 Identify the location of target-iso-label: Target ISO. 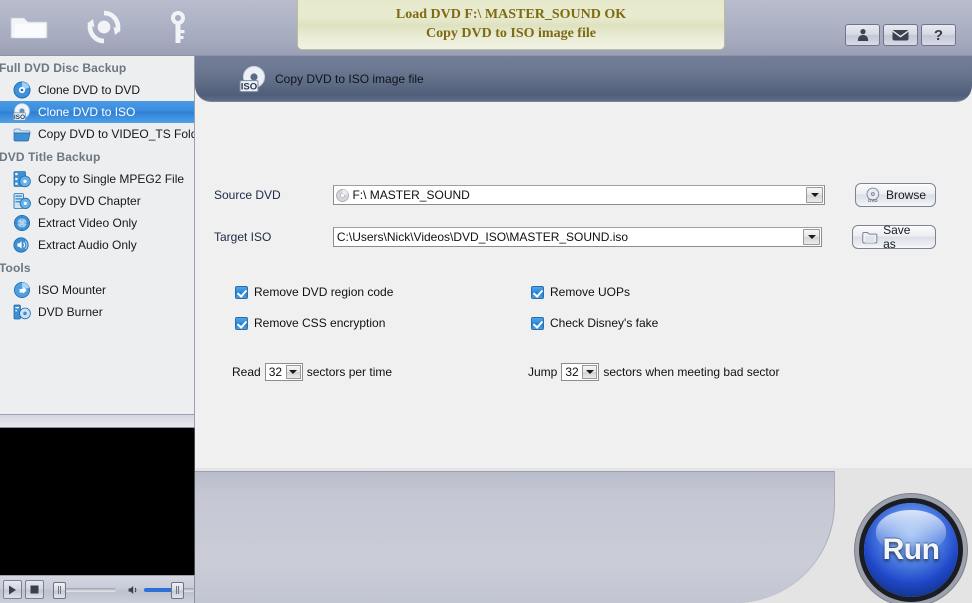
(243, 237).